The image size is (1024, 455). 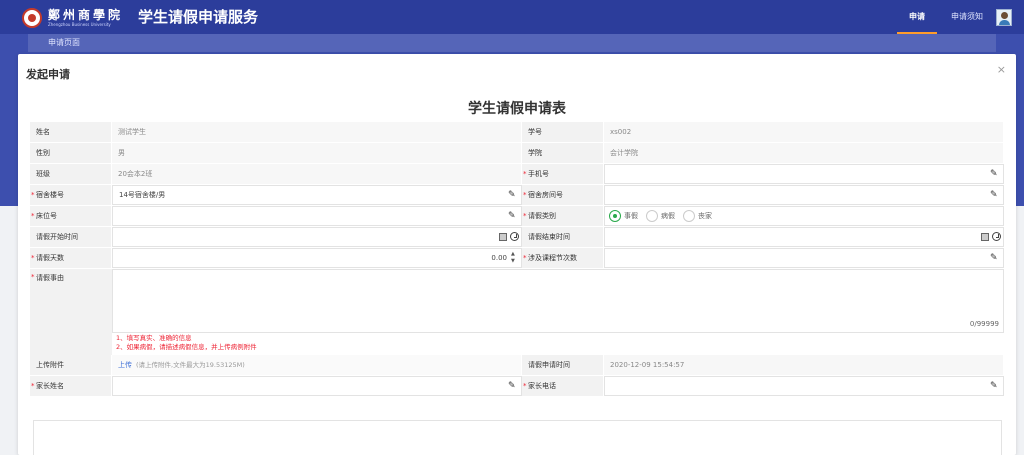 What do you see at coordinates (804, 132) in the screenshot?
I see `student-id-value: xs002` at bounding box center [804, 132].